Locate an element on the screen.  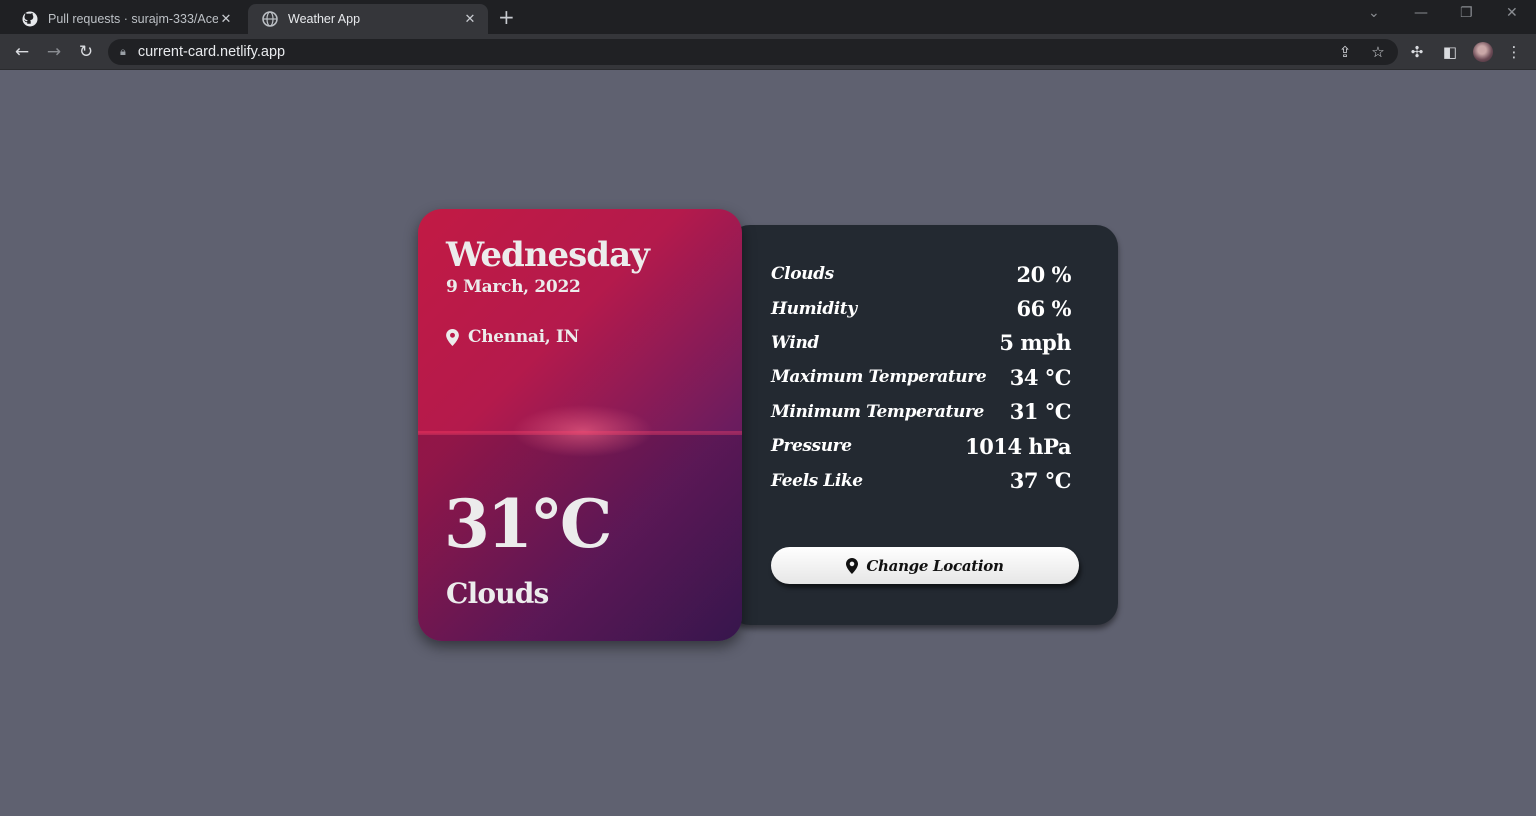
forward-arrow-icon: → is located at coordinates (54, 52).